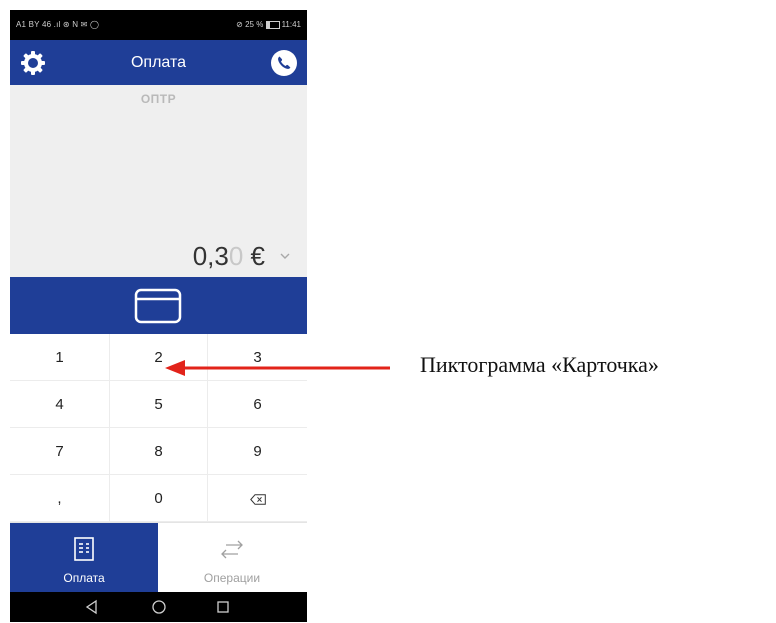 This screenshot has width=776, height=623. What do you see at coordinates (59, 451) in the screenshot?
I see `key-7: 7` at bounding box center [59, 451].